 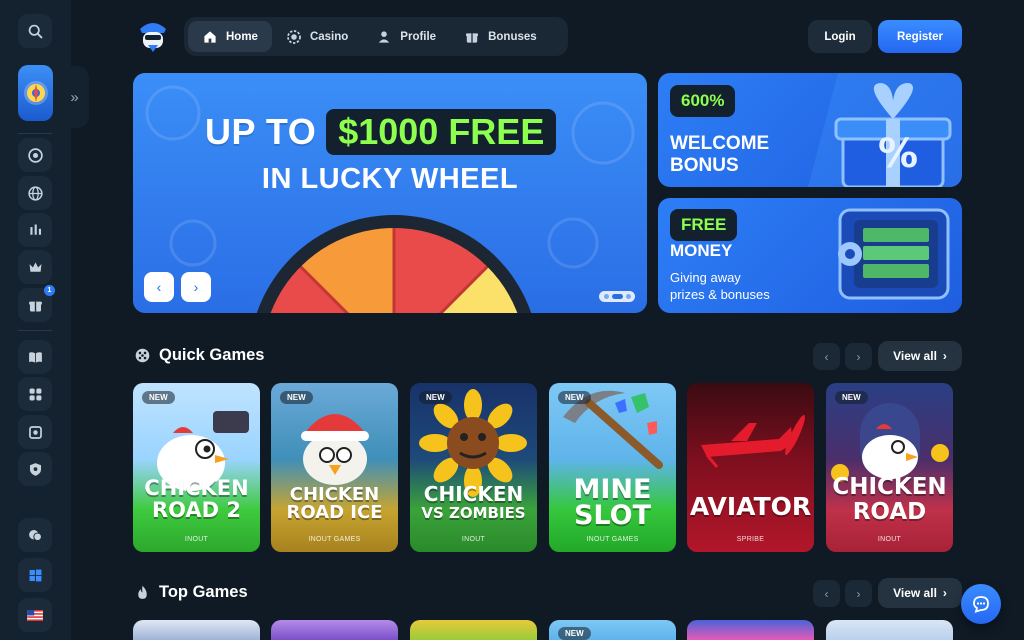 I want to click on free-money-tag: FREE, so click(x=704, y=225).